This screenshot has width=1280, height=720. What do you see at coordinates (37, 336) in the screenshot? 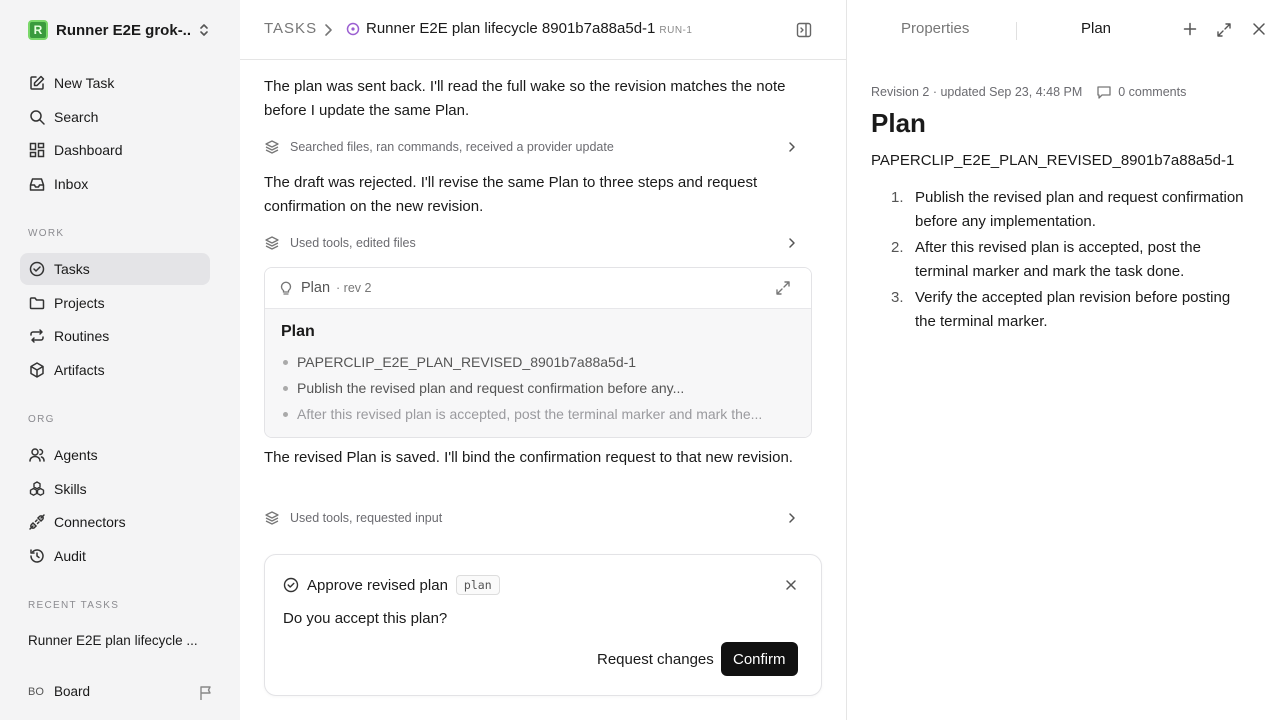
I see `repeat-icon` at bounding box center [37, 336].